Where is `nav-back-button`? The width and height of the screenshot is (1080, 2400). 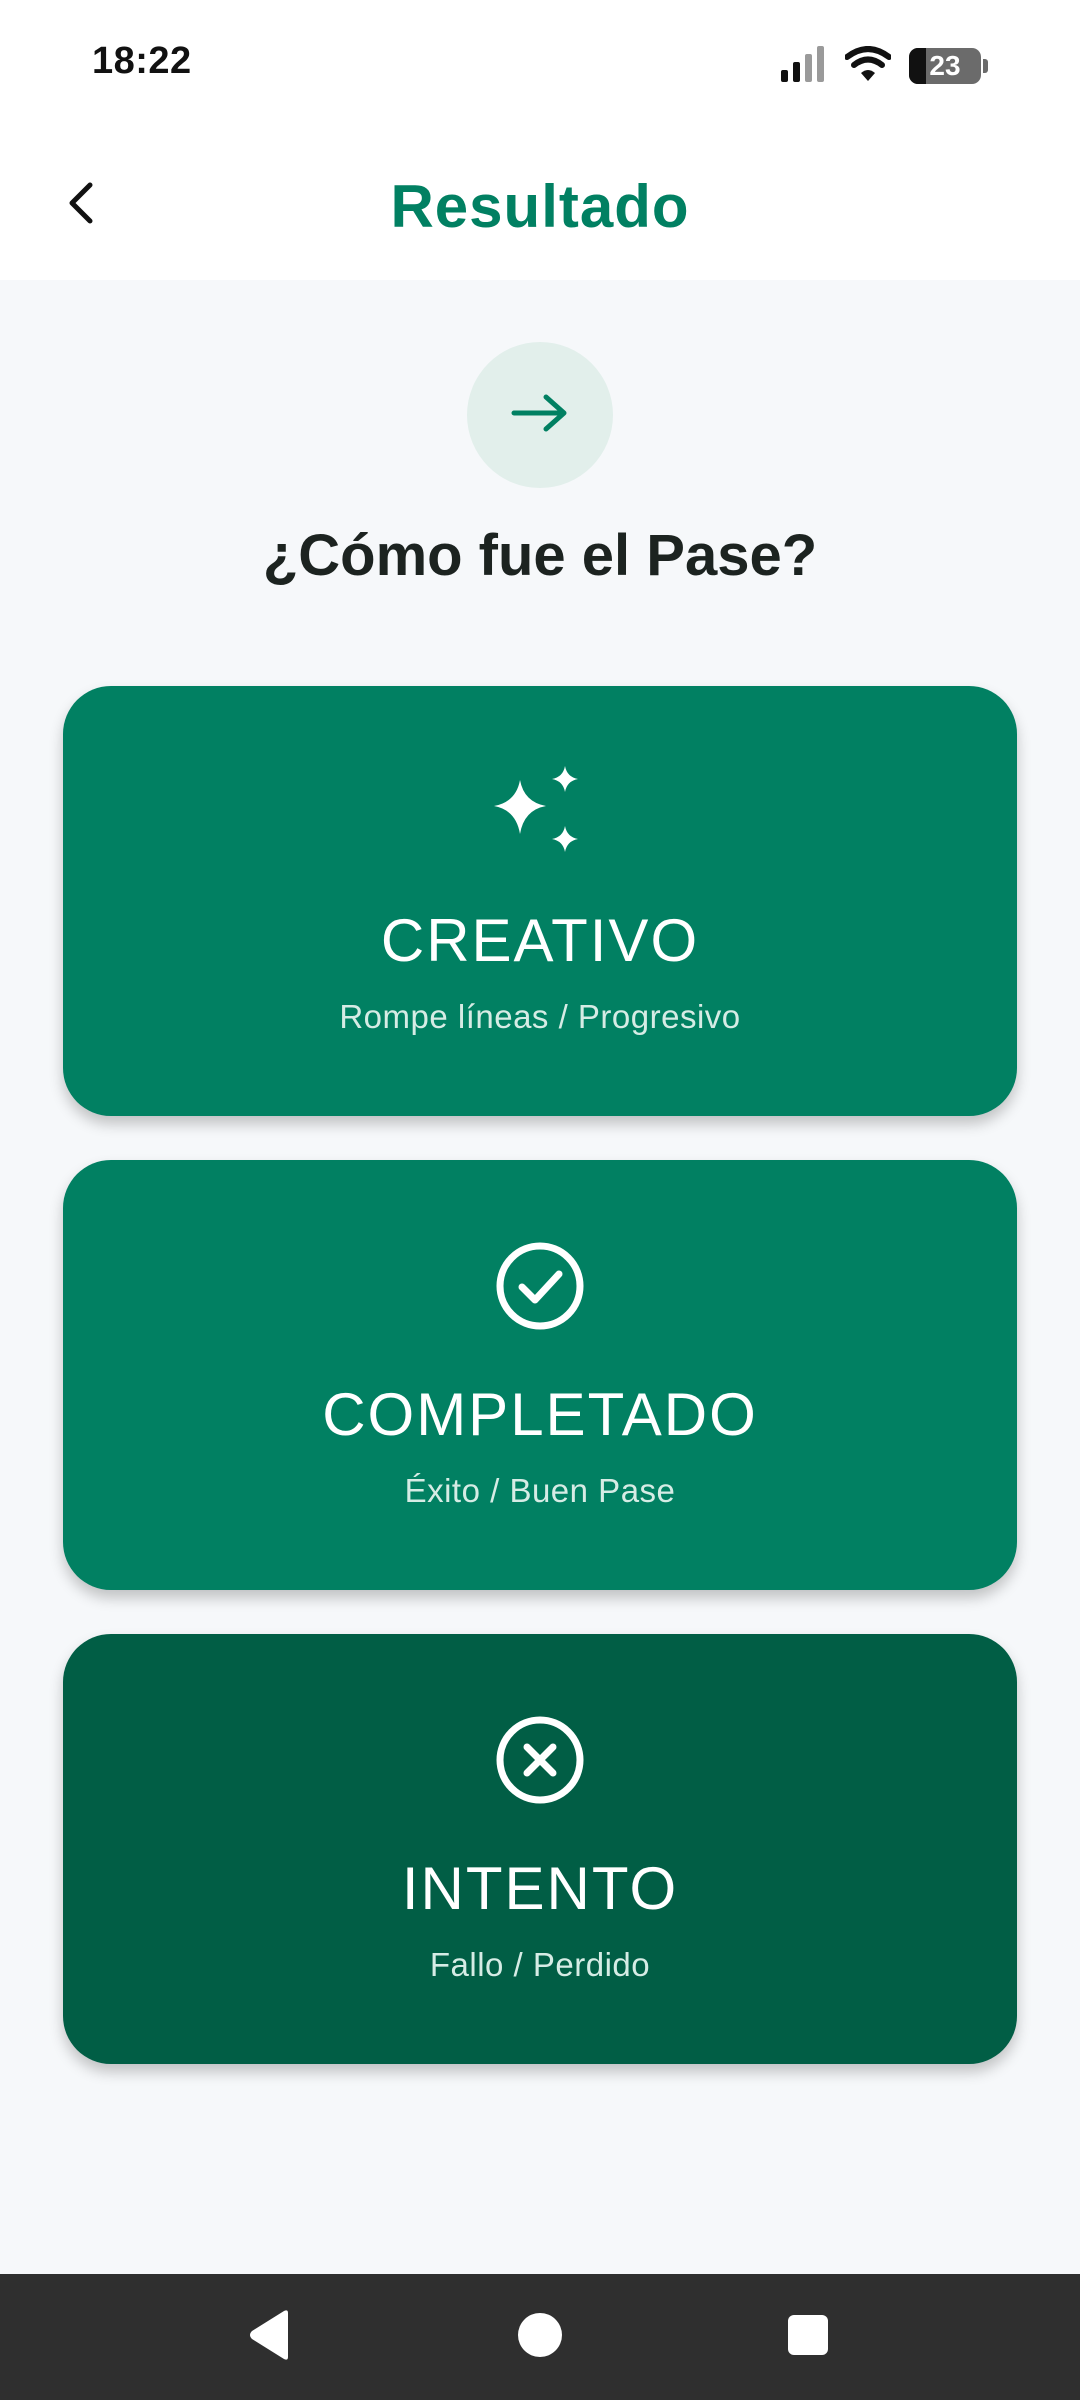
nav-back-button is located at coordinates (270, 2337).